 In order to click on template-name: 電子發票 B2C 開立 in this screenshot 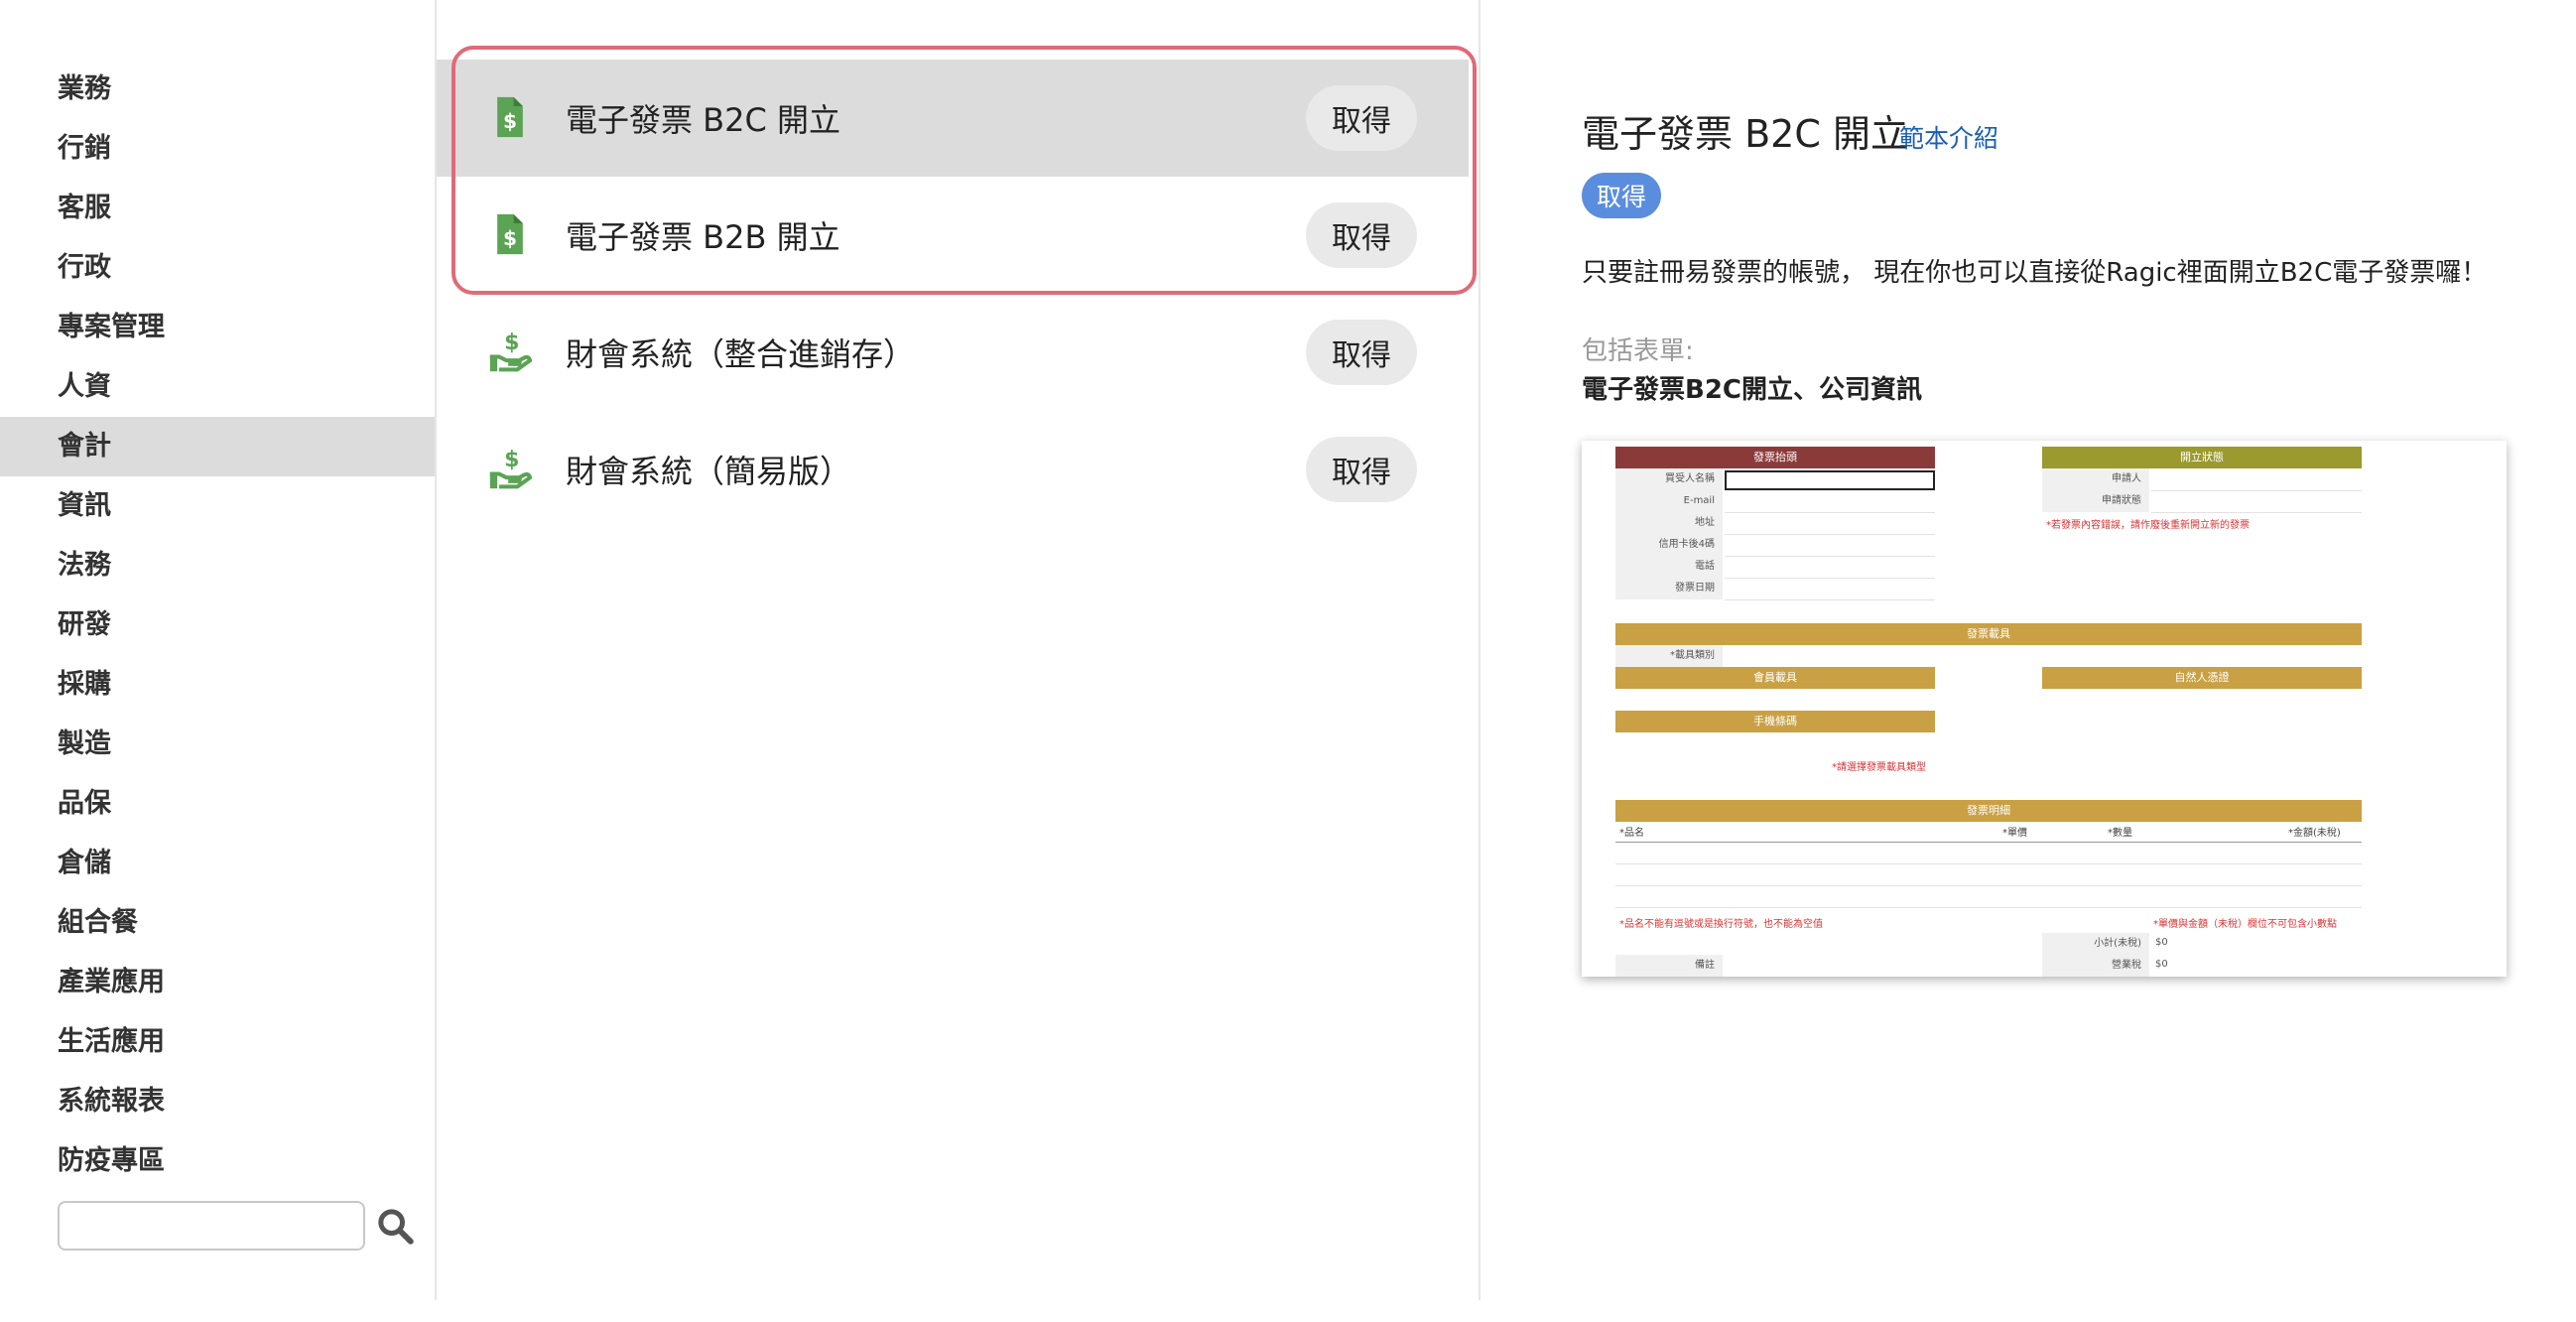, I will do `click(704, 120)`.